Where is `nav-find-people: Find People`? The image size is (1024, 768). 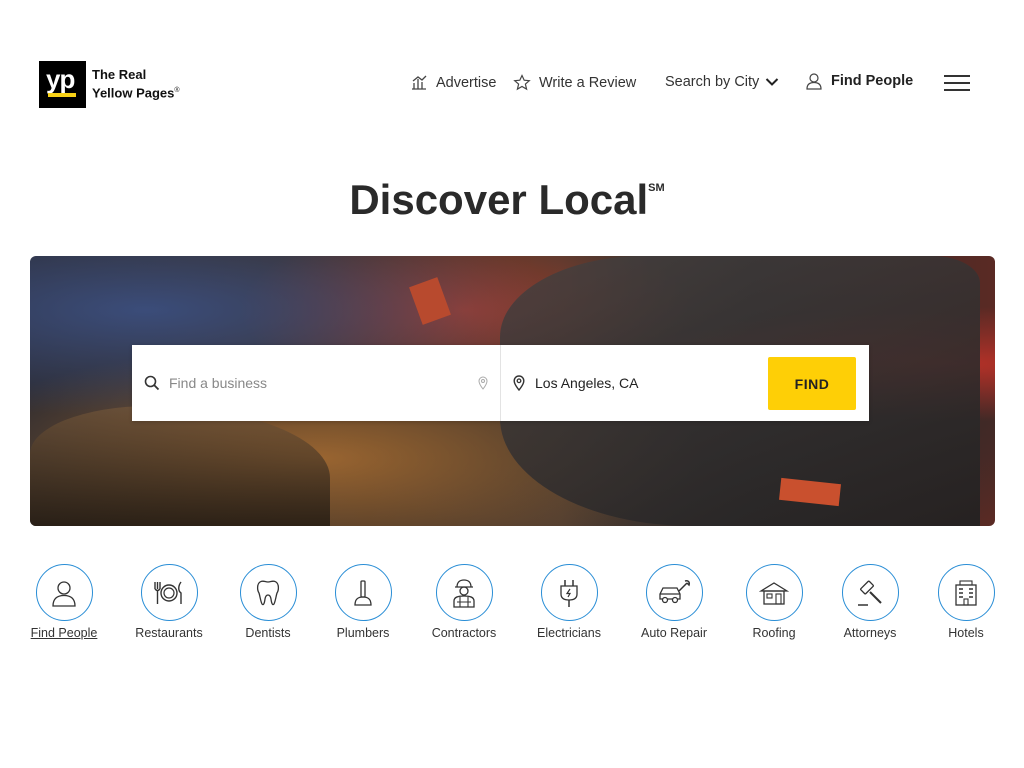
nav-find-people: Find People is located at coordinates (859, 81).